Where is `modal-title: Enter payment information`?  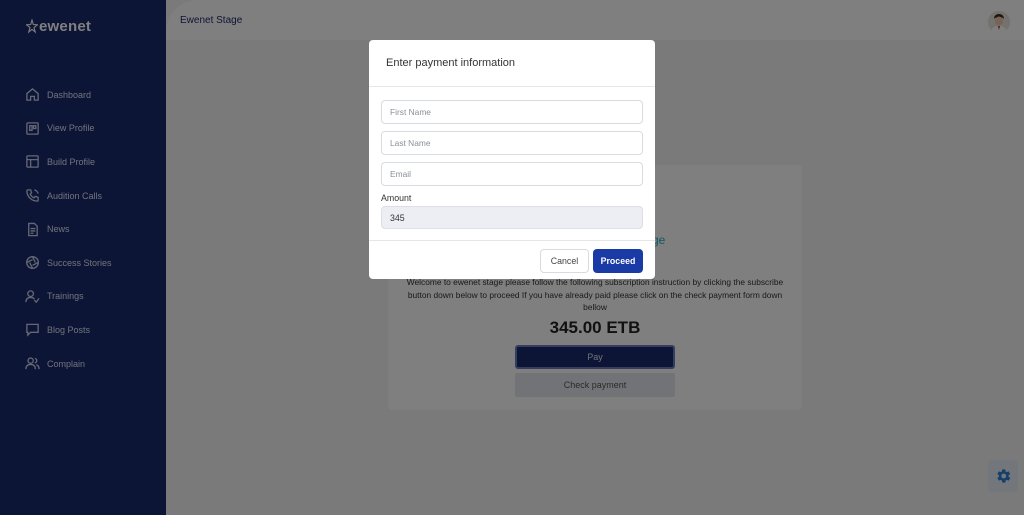 modal-title: Enter payment information is located at coordinates (451, 63).